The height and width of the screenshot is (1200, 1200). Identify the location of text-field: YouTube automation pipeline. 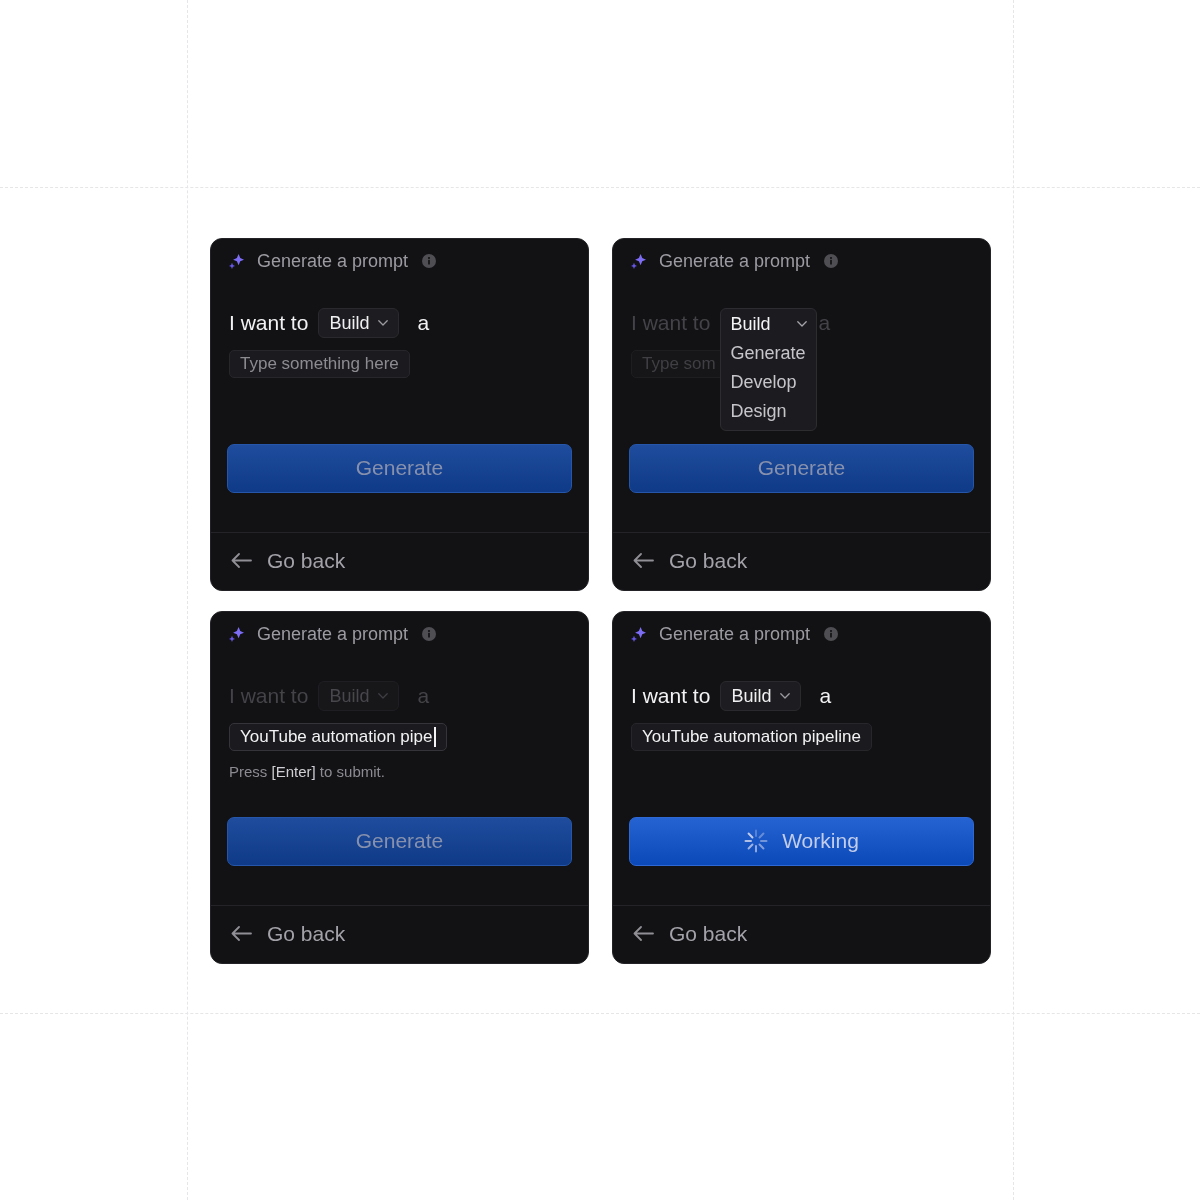
(751, 736).